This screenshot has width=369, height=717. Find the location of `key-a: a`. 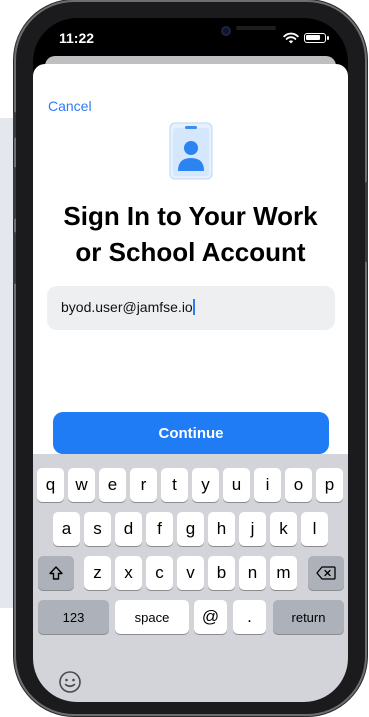

key-a: a is located at coordinates (66, 529).